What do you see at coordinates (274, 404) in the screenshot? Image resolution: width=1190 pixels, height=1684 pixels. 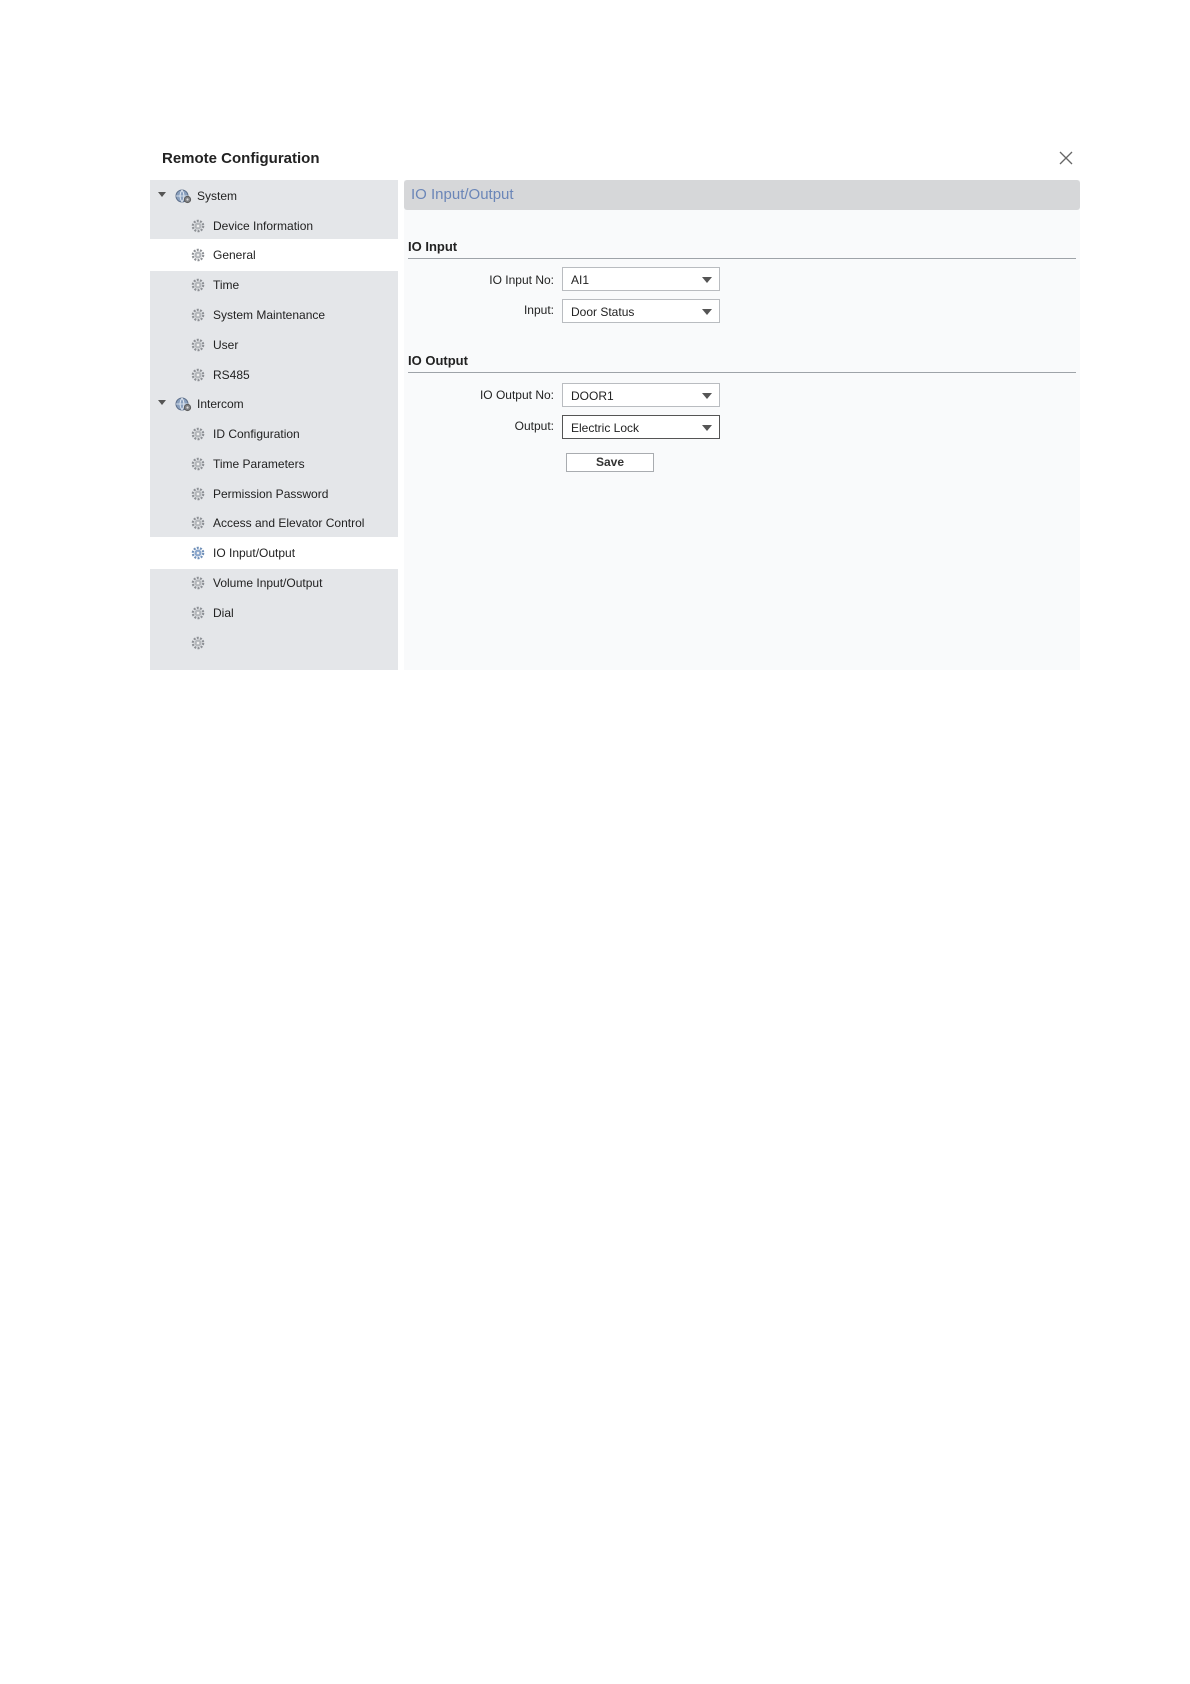 I see `tree-group-intercom: Intercom` at bounding box center [274, 404].